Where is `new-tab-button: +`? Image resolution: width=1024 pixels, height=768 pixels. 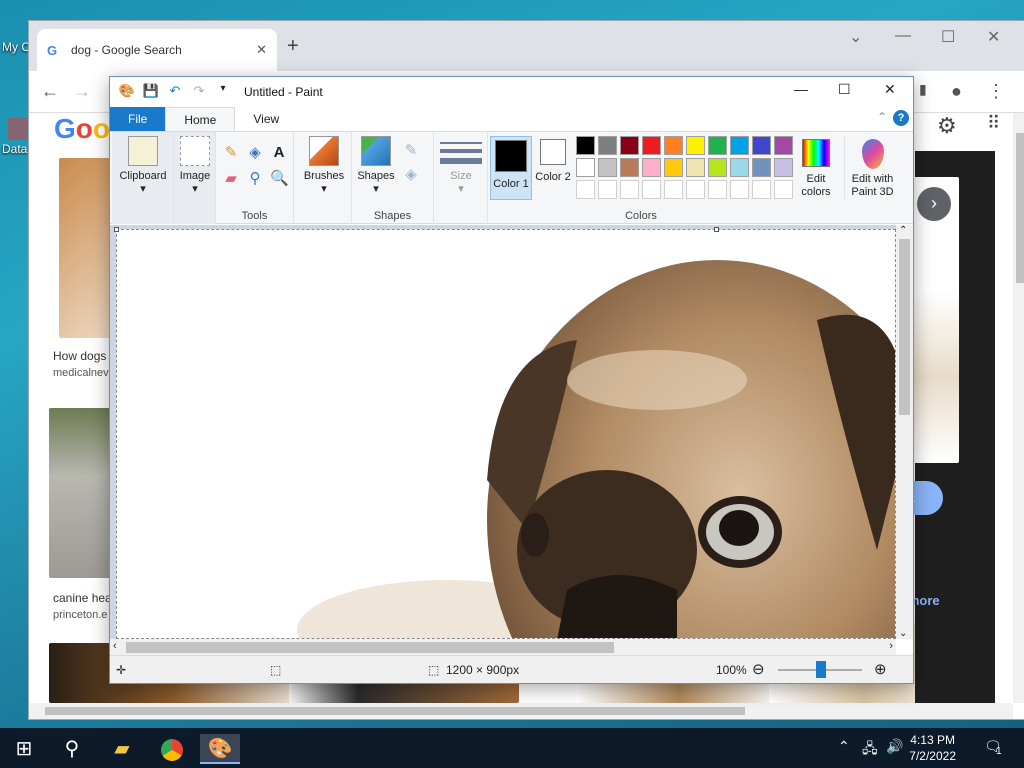 new-tab-button: + is located at coordinates (293, 46).